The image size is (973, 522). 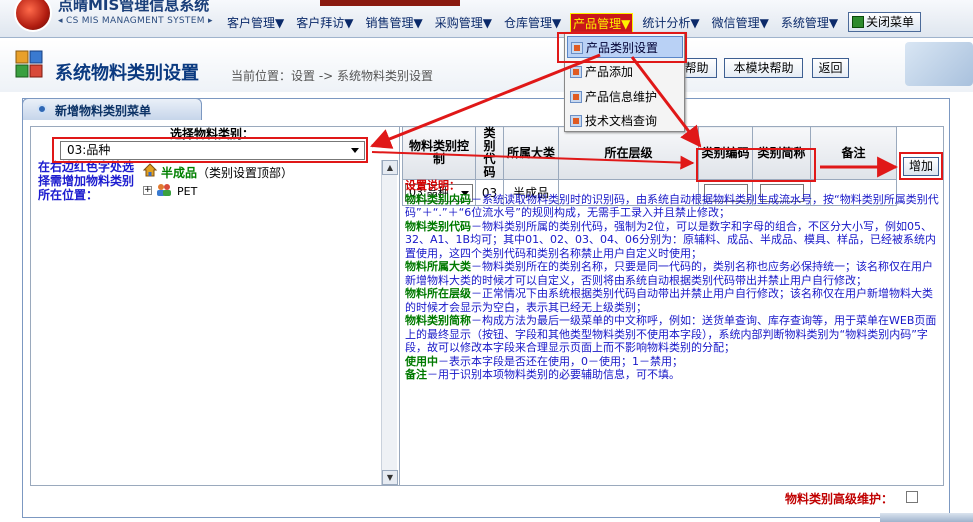 What do you see at coordinates (485, 101) in the screenshot?
I see `arrow-to-select` at bounding box center [485, 101].